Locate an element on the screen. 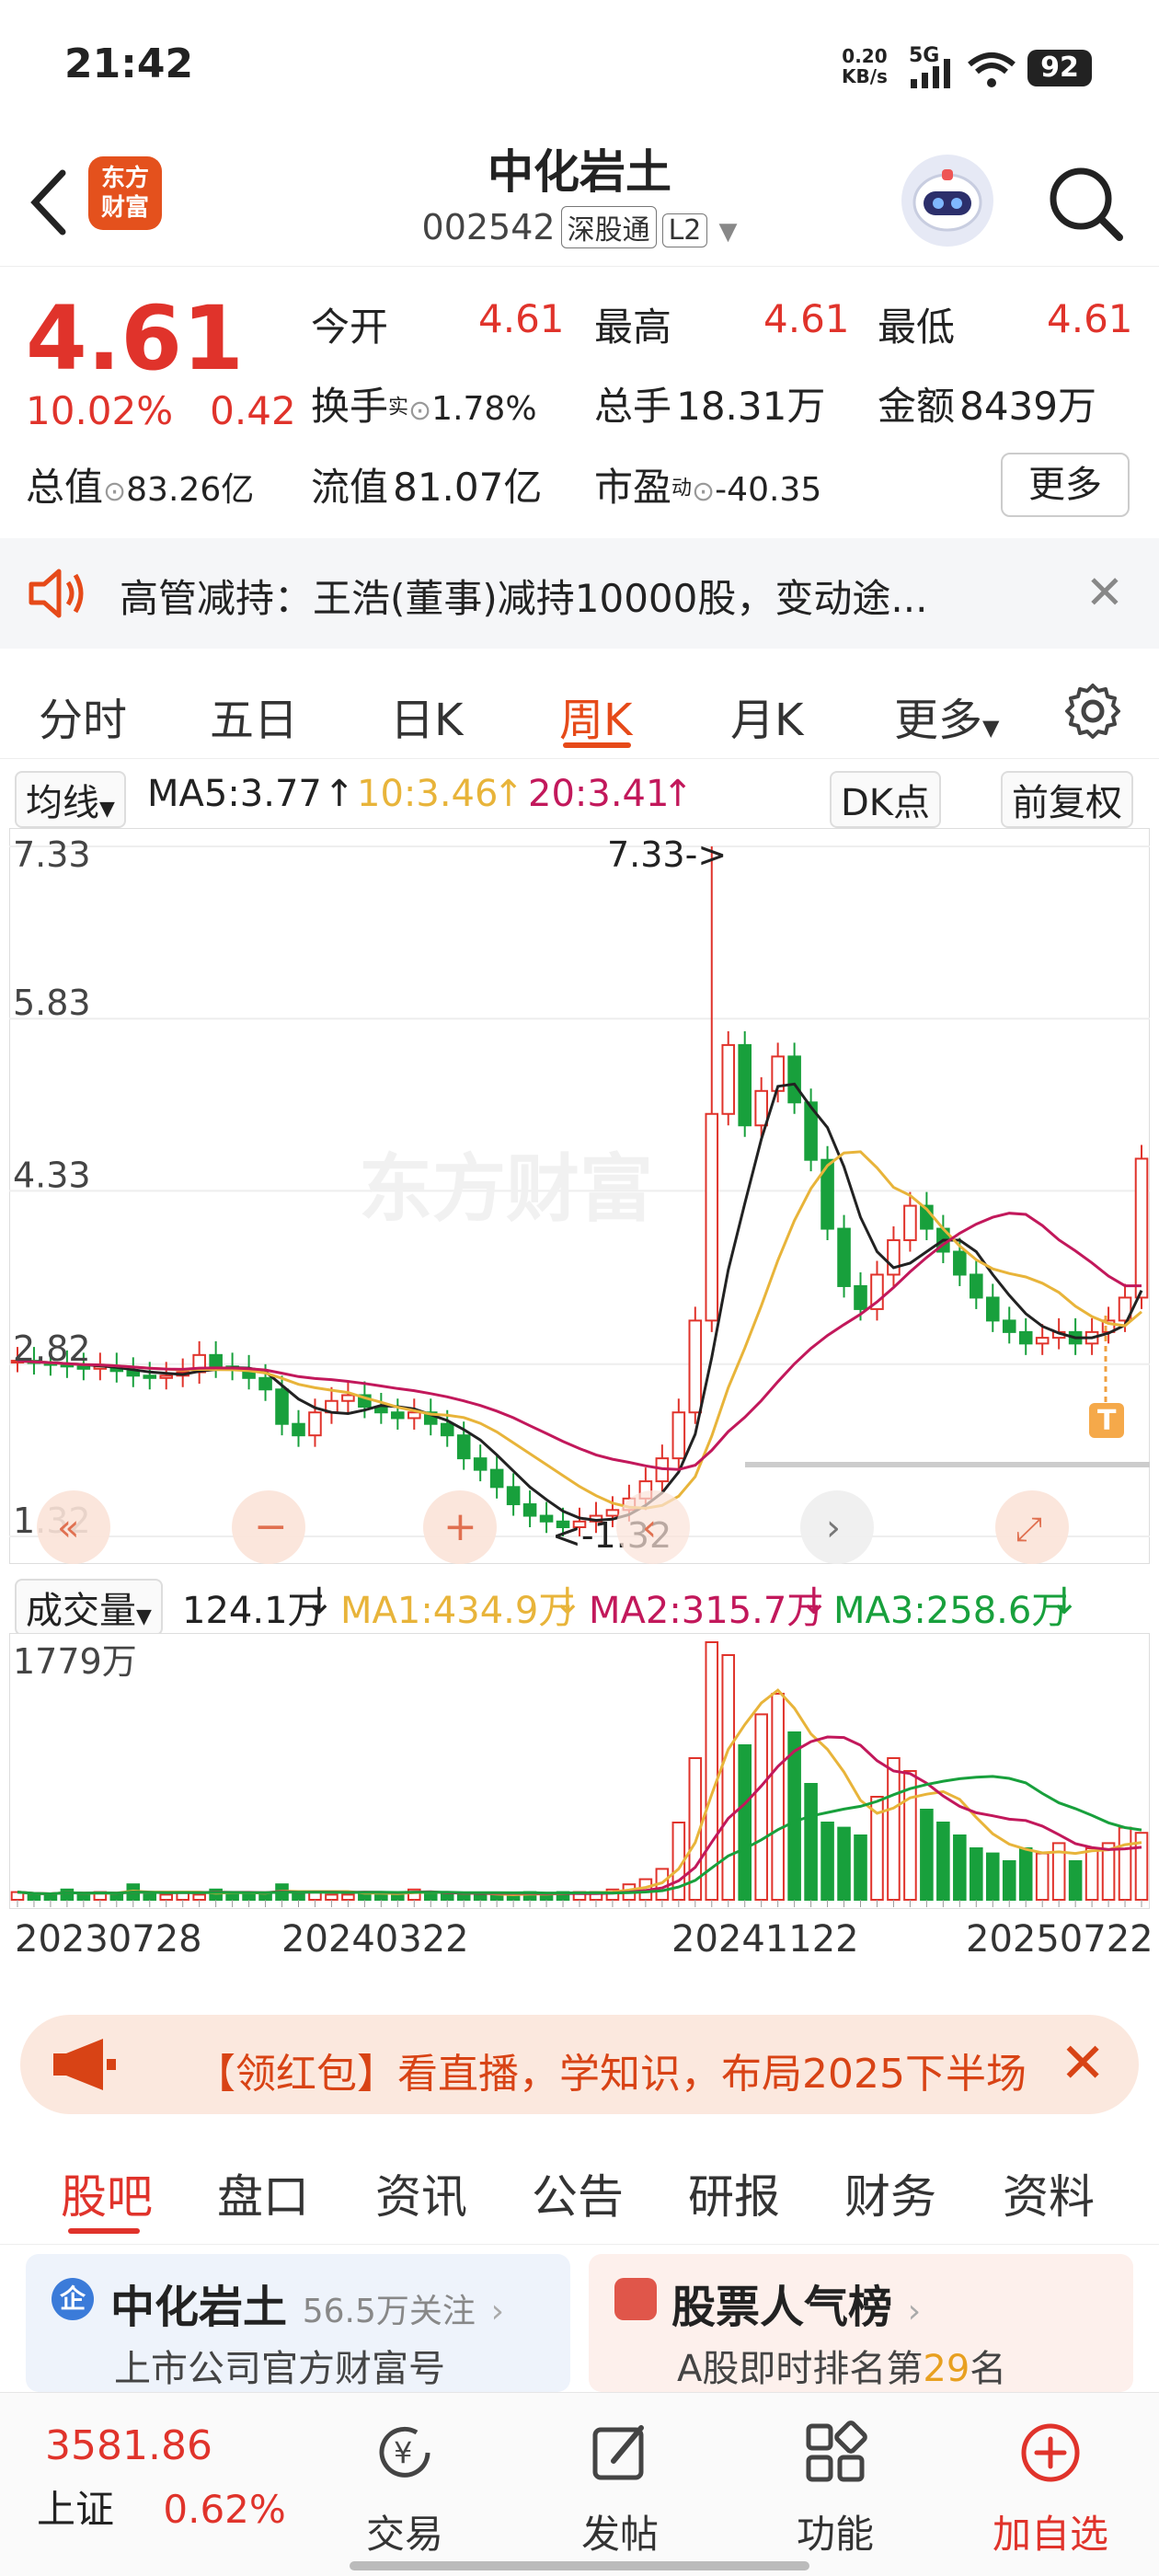  promo-text: 【领红包】看直播，学知识，布局2025下半场 is located at coordinates (611, 2074).